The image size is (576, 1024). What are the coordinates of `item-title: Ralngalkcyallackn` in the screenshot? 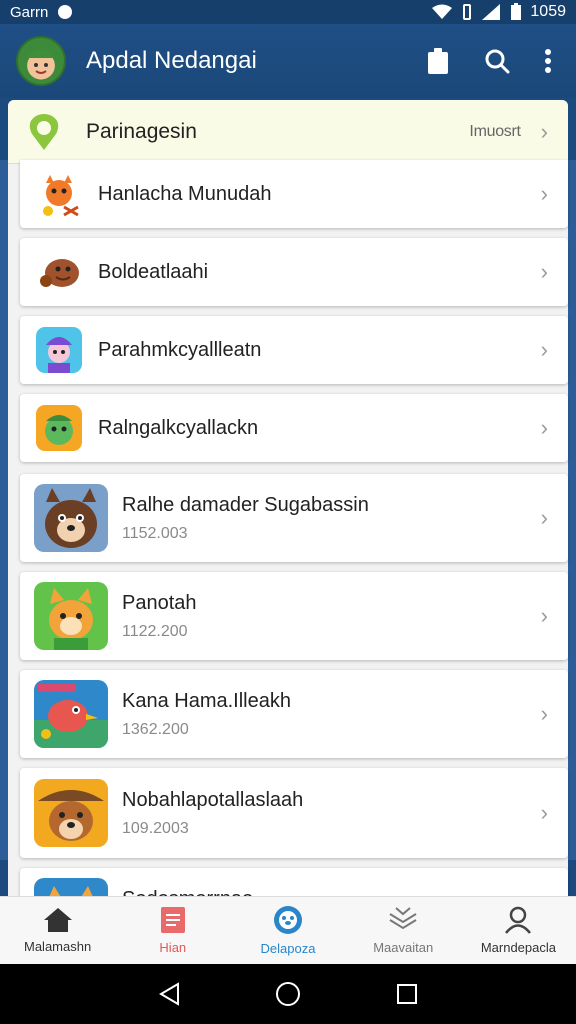 It's located at (178, 427).